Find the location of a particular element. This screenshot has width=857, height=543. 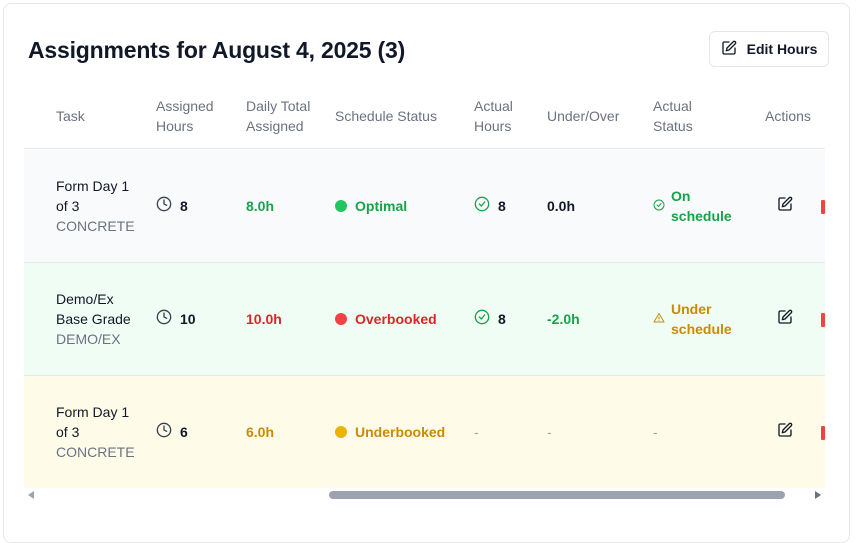

scroll-left-arrow-icon is located at coordinates (31, 495).